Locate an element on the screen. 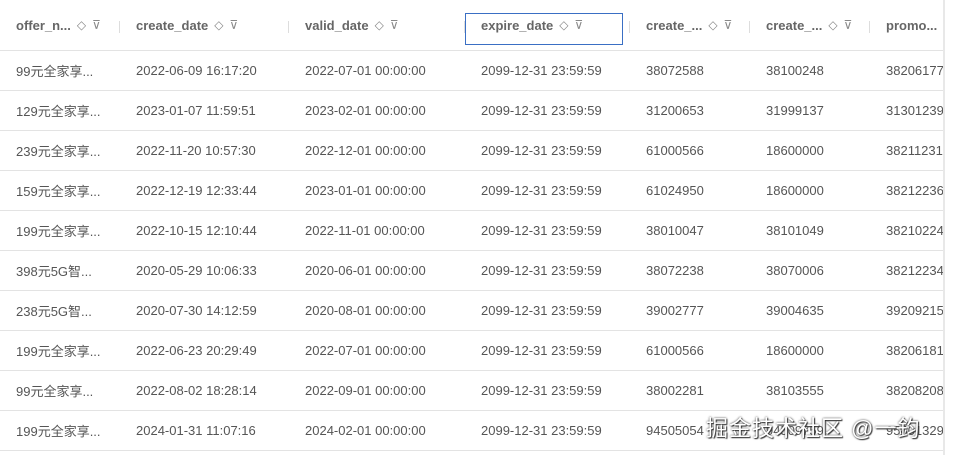  table-cell: 38010047 is located at coordinates (690, 230).